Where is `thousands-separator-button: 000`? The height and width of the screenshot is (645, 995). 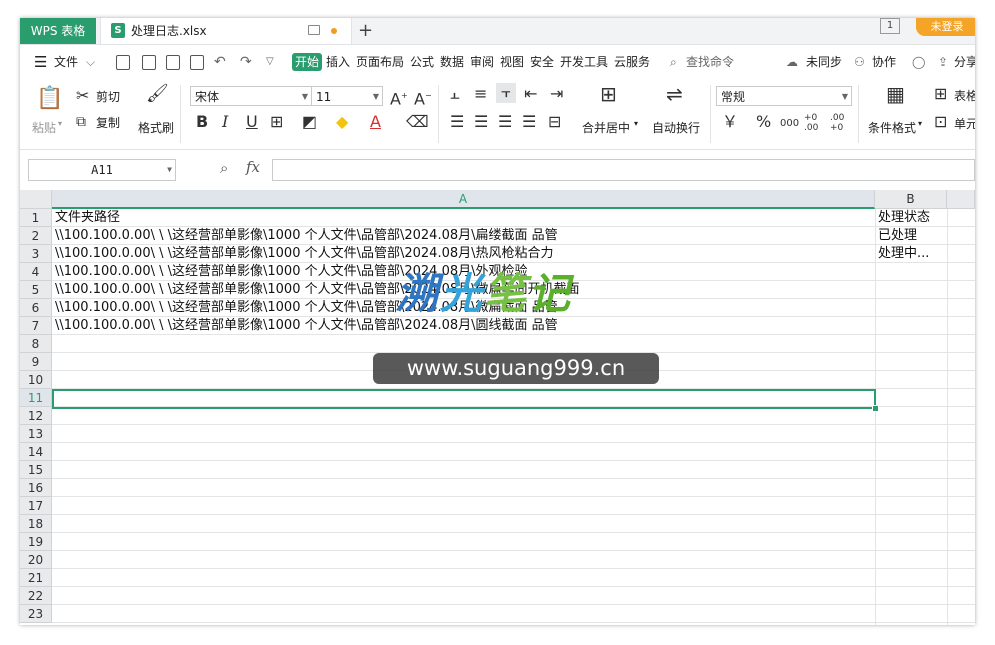
thousands-separator-button: 000 is located at coordinates (789, 124).